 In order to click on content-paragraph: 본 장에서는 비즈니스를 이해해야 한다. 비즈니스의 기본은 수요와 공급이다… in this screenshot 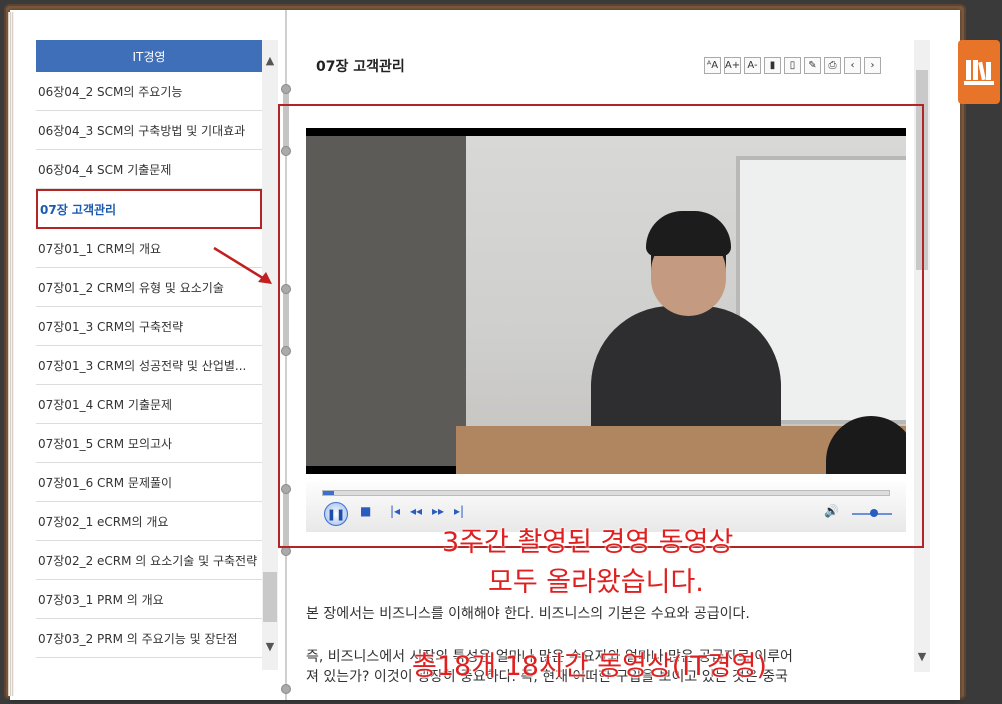, I will do `click(528, 614)`.